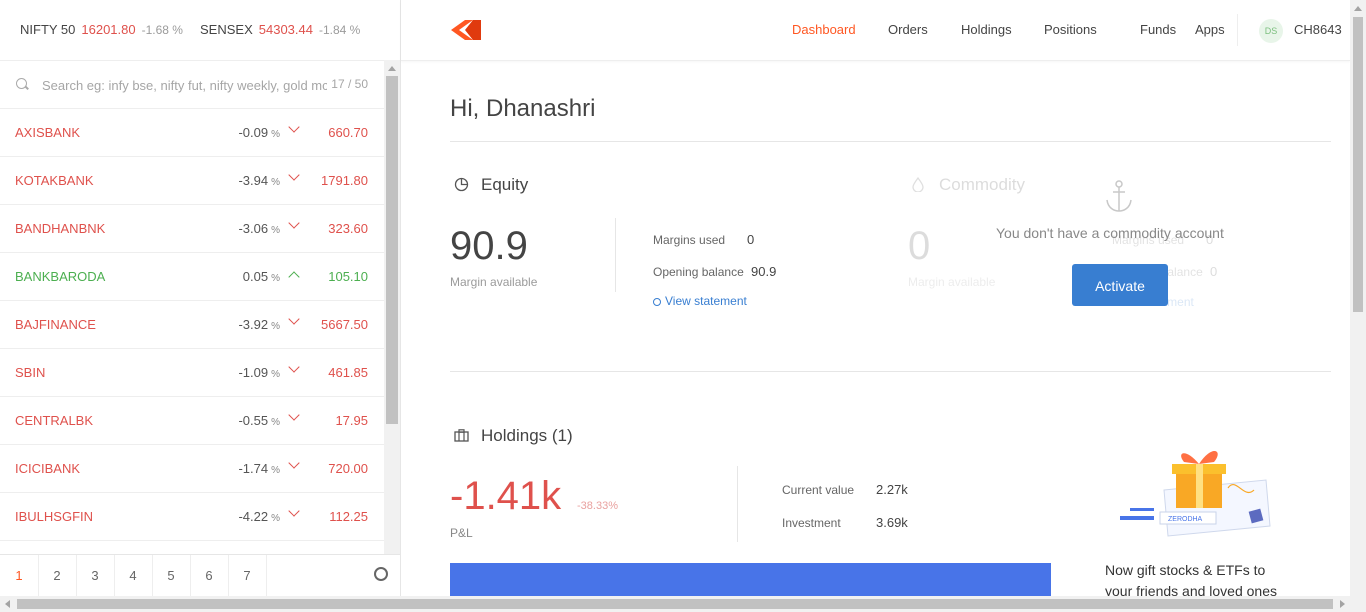 The height and width of the screenshot is (612, 1366). What do you see at coordinates (348, 276) in the screenshot?
I see `instrument-price: 105.10` at bounding box center [348, 276].